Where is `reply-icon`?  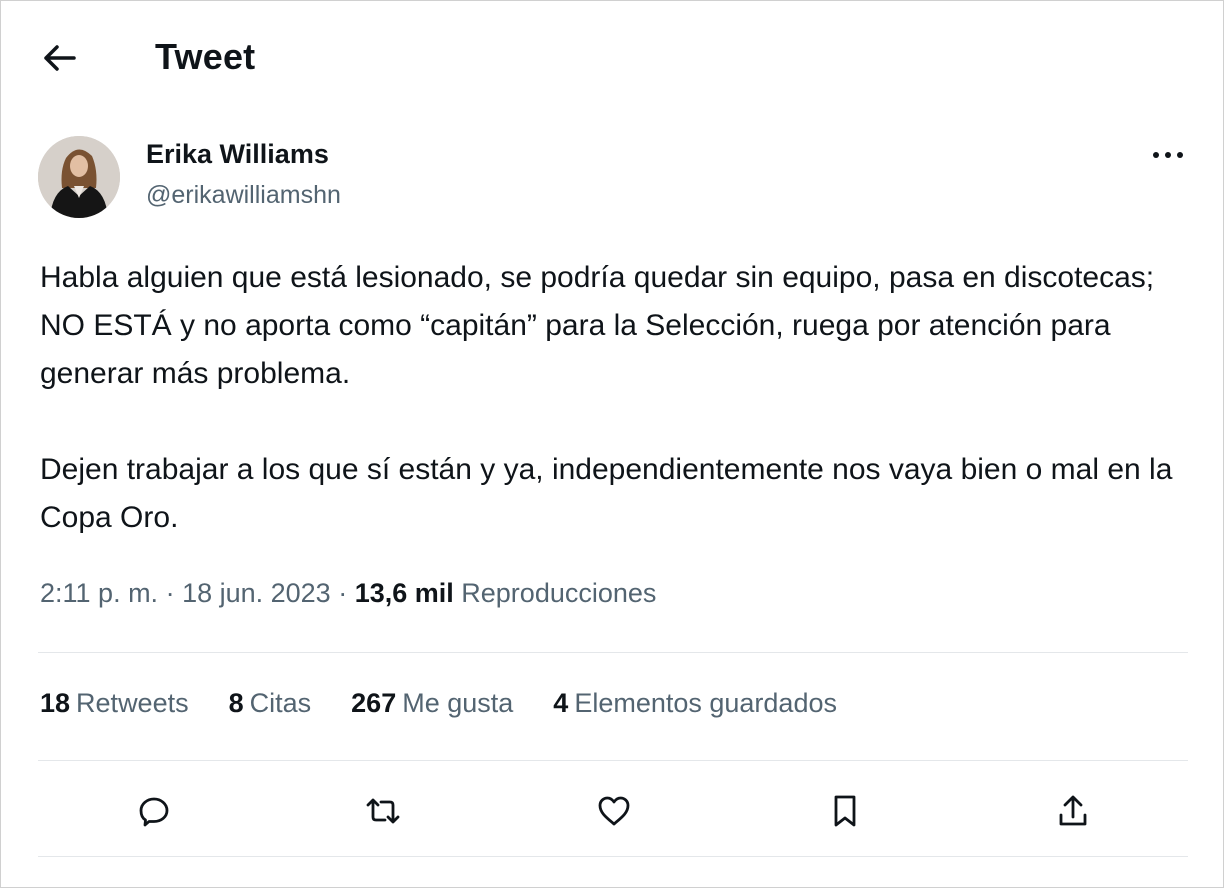
reply-icon is located at coordinates (154, 812).